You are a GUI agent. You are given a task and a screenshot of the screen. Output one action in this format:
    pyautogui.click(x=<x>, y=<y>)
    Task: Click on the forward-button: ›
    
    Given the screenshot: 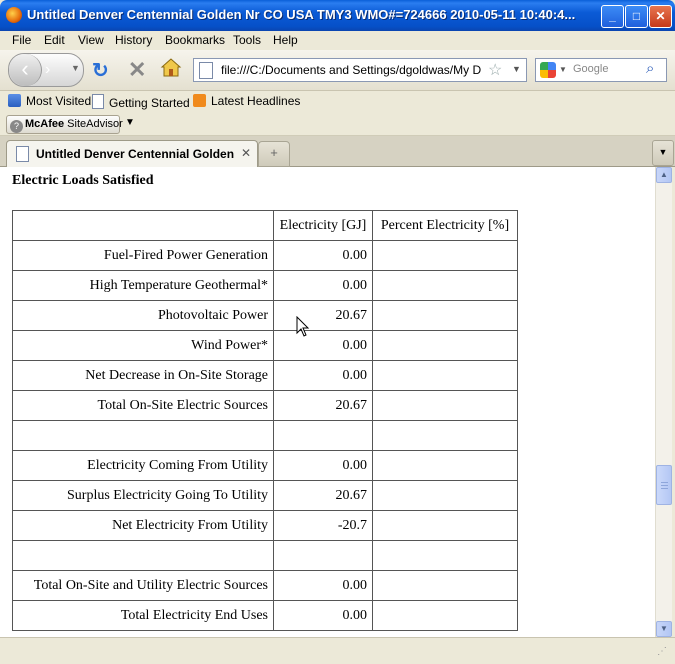 What is the action you would take?
    pyautogui.click(x=47, y=70)
    